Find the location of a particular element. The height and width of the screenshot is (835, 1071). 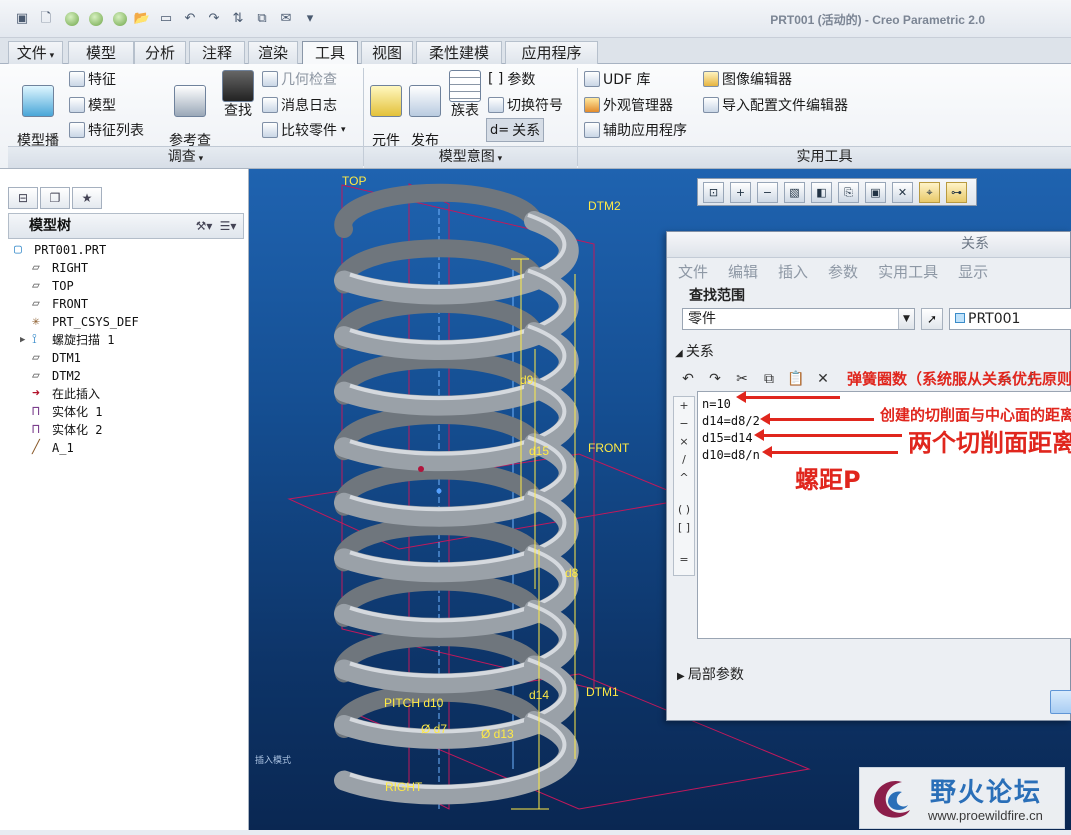

switch-symbols-button: 切换符号 is located at coordinates (525, 105).